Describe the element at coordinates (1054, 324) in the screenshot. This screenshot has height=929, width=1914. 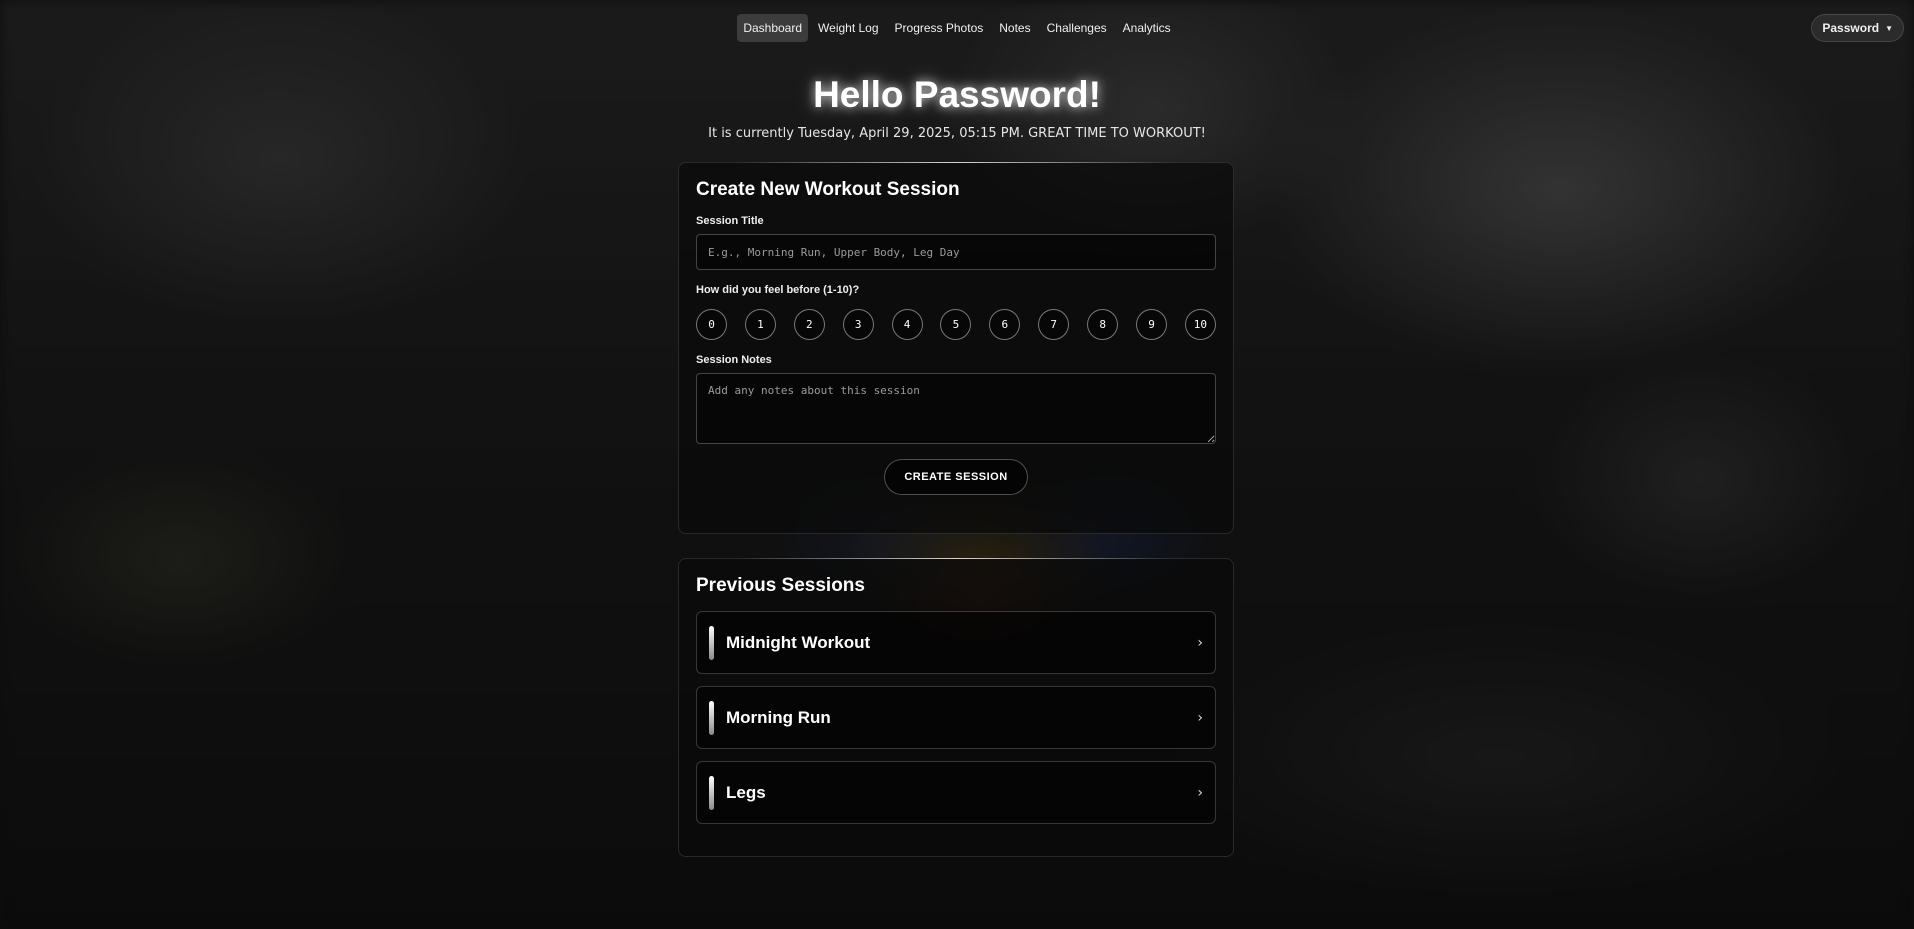
I see `rating-7-button: 7` at that location.